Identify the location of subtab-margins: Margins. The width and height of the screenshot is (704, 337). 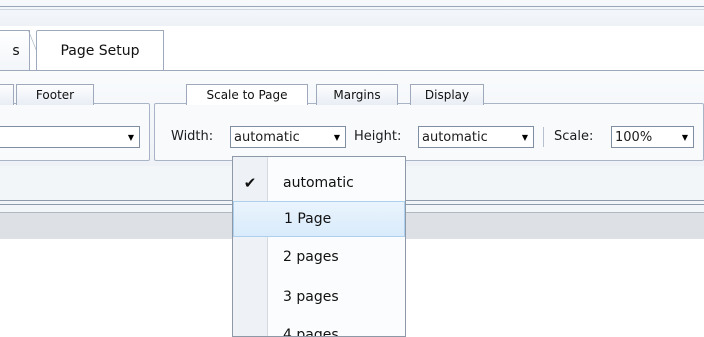
(357, 94).